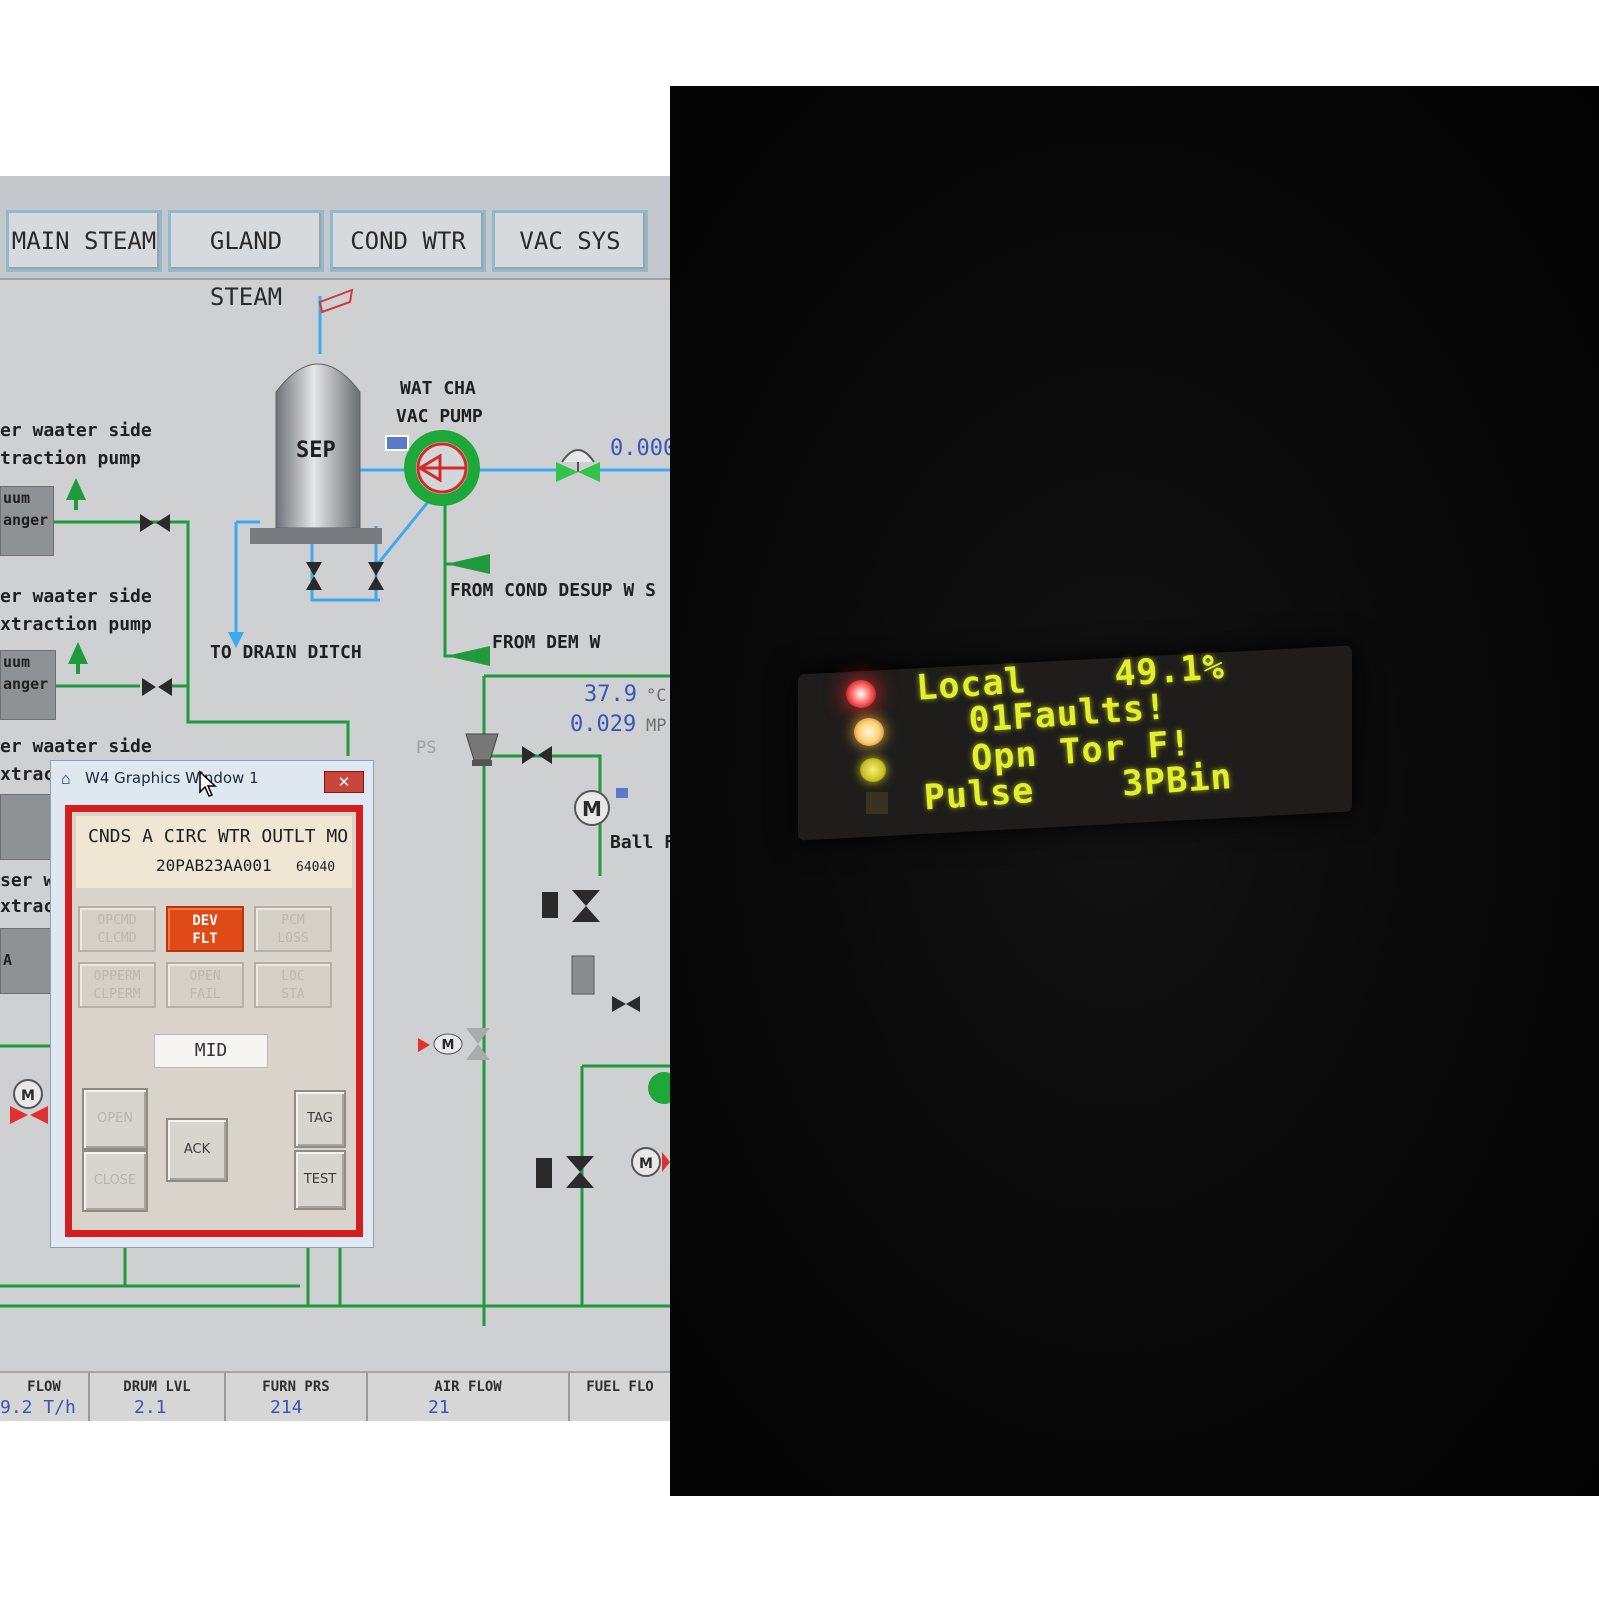 This screenshot has width=1599, height=1599. Describe the element at coordinates (482, 749) in the screenshot. I see `steam-trap` at that location.